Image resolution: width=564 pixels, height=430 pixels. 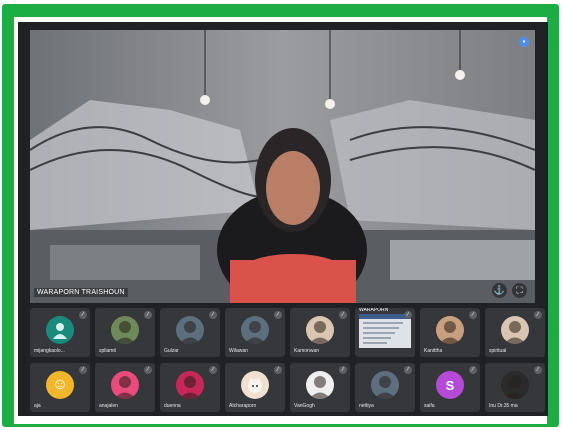 I want to click on participant-name: aja, so click(x=37, y=406).